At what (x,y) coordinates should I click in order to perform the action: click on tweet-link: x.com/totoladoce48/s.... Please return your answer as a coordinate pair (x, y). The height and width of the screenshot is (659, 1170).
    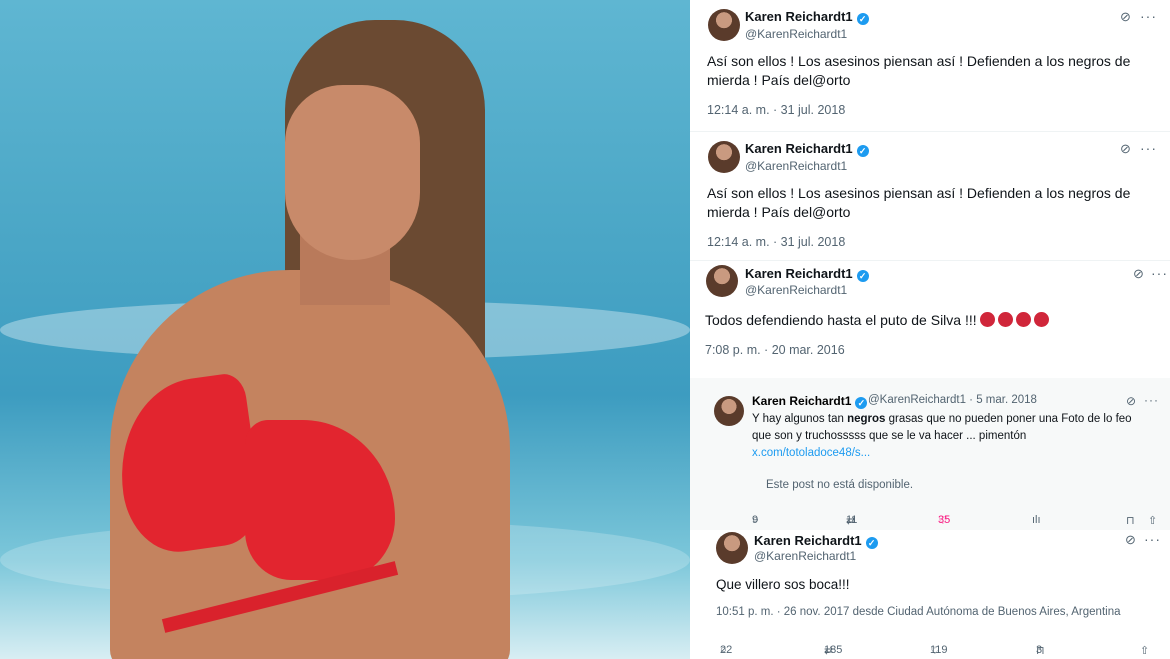
    Looking at the image, I should click on (942, 453).